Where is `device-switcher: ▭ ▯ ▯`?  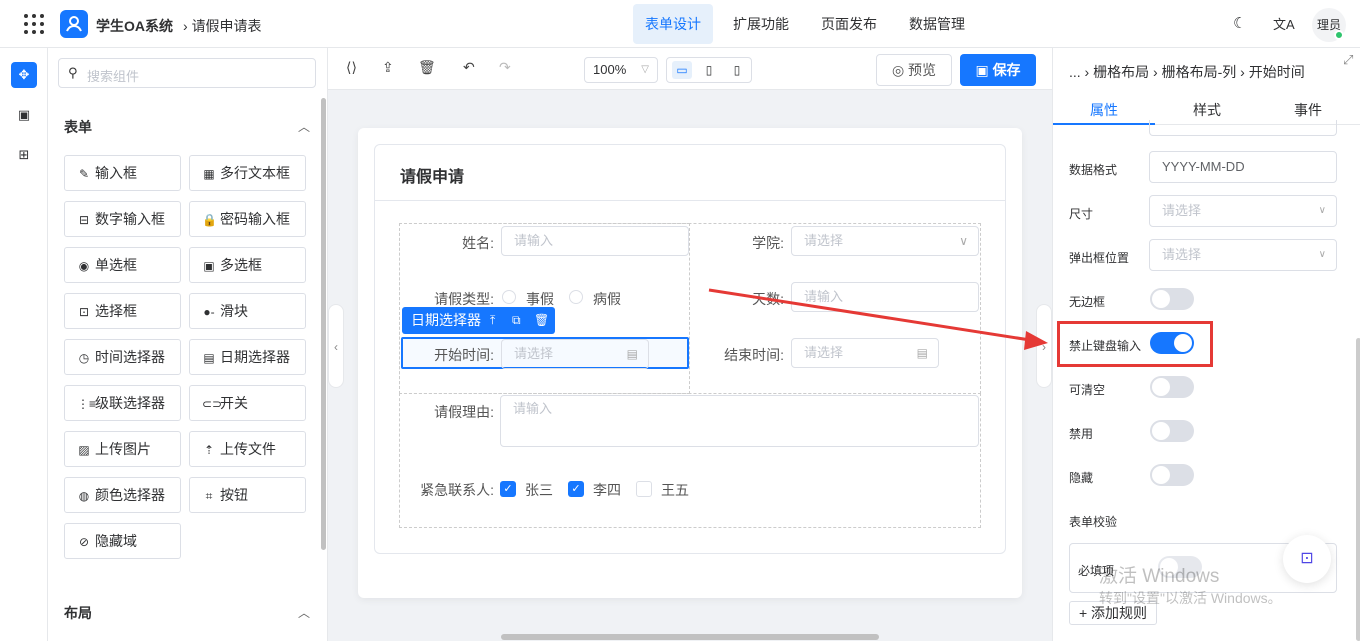 device-switcher: ▭ ▯ ▯ is located at coordinates (709, 70).